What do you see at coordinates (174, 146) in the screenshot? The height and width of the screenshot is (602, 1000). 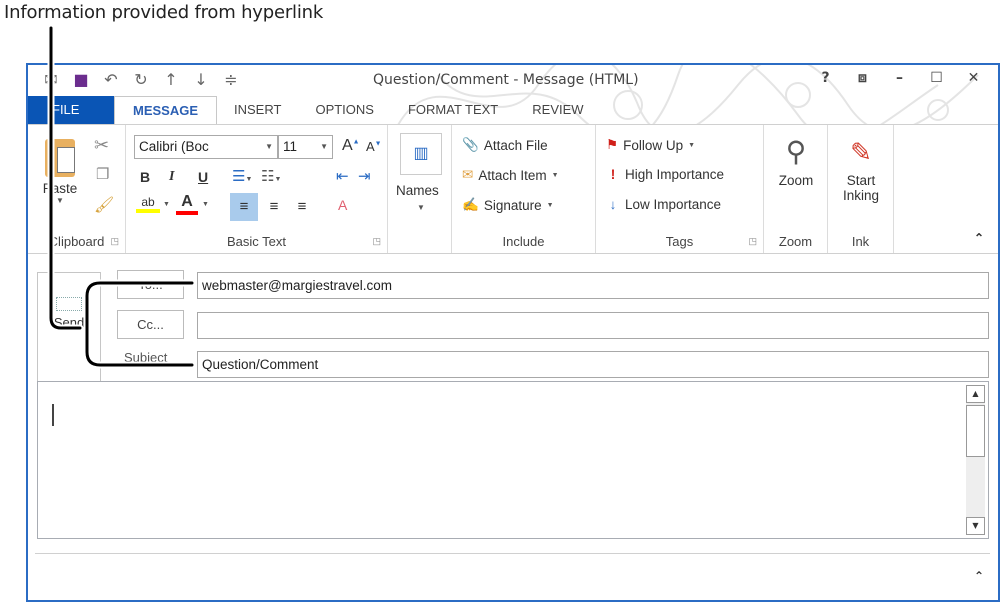 I see `font-name-value: Calibri (Boc` at bounding box center [174, 146].